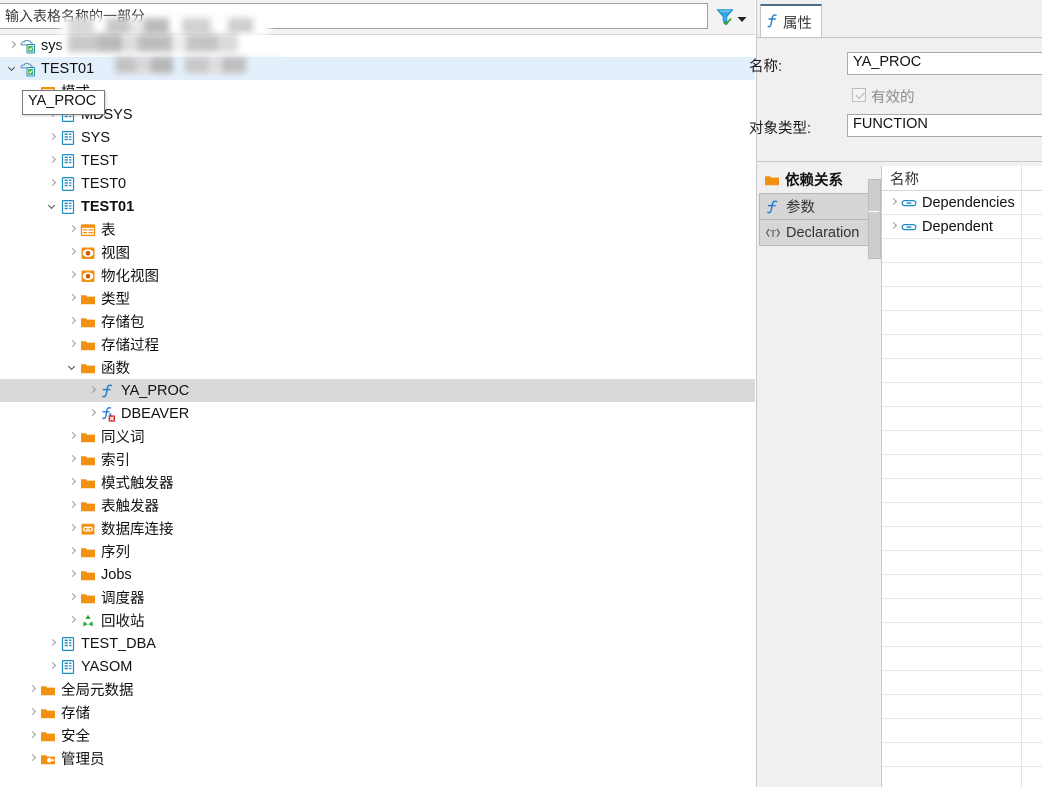 The image size is (1042, 787). Describe the element at coordinates (377, 712) in the screenshot. I see `tree-item--: 存储` at that location.